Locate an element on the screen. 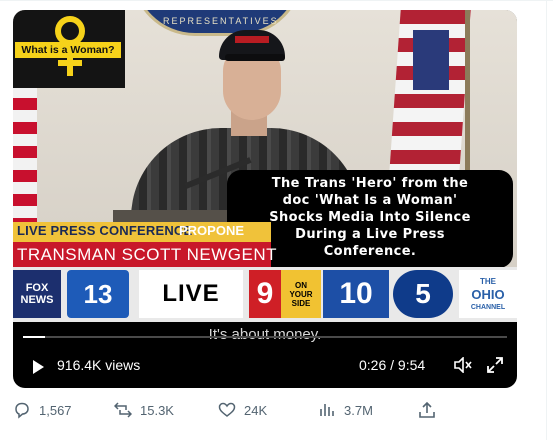 This screenshot has height=440, width=553. channel-9-logo: 9 is located at coordinates (265, 294).